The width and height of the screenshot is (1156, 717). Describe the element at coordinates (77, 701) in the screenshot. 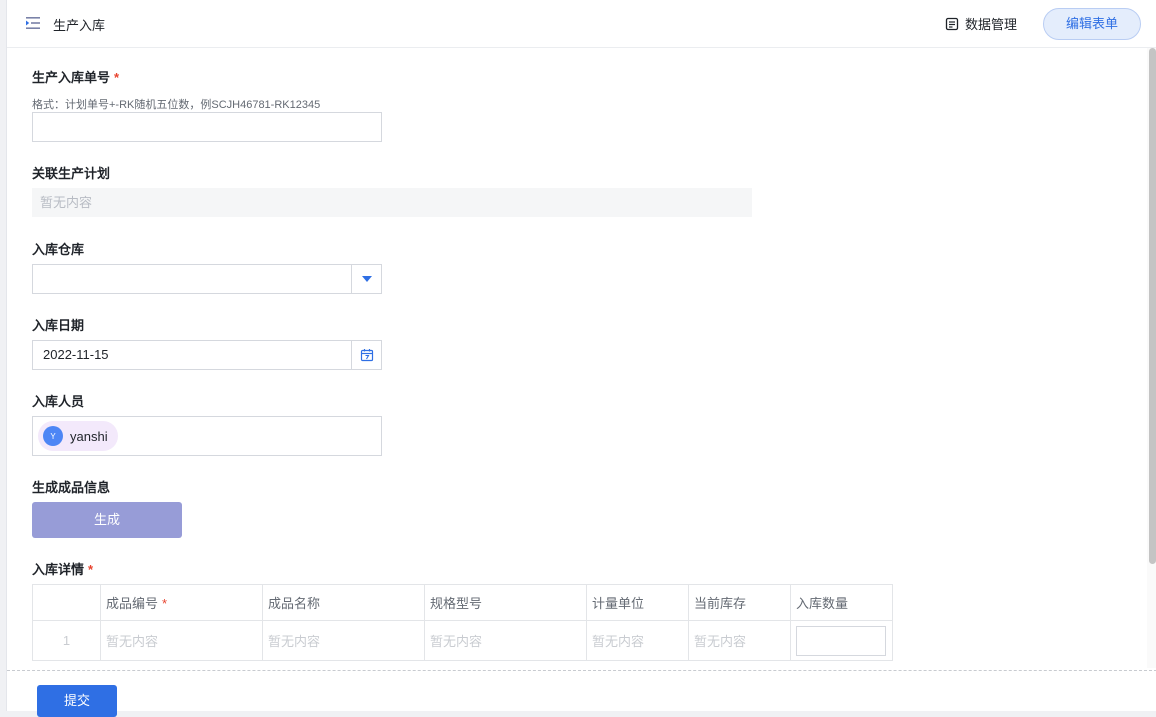

I see `submit-button: 提交` at that location.